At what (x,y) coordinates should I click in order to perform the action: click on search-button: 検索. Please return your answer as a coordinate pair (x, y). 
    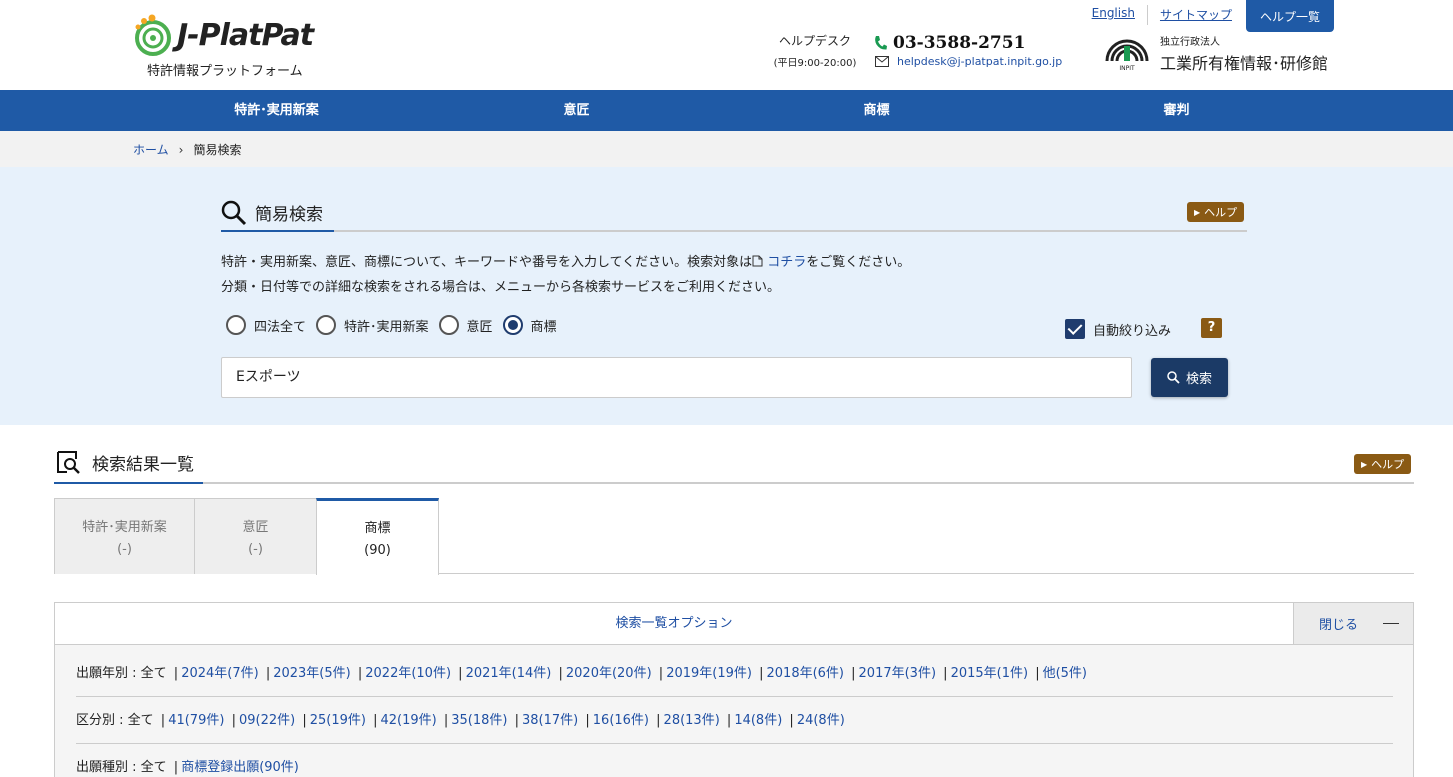
    Looking at the image, I should click on (1189, 377).